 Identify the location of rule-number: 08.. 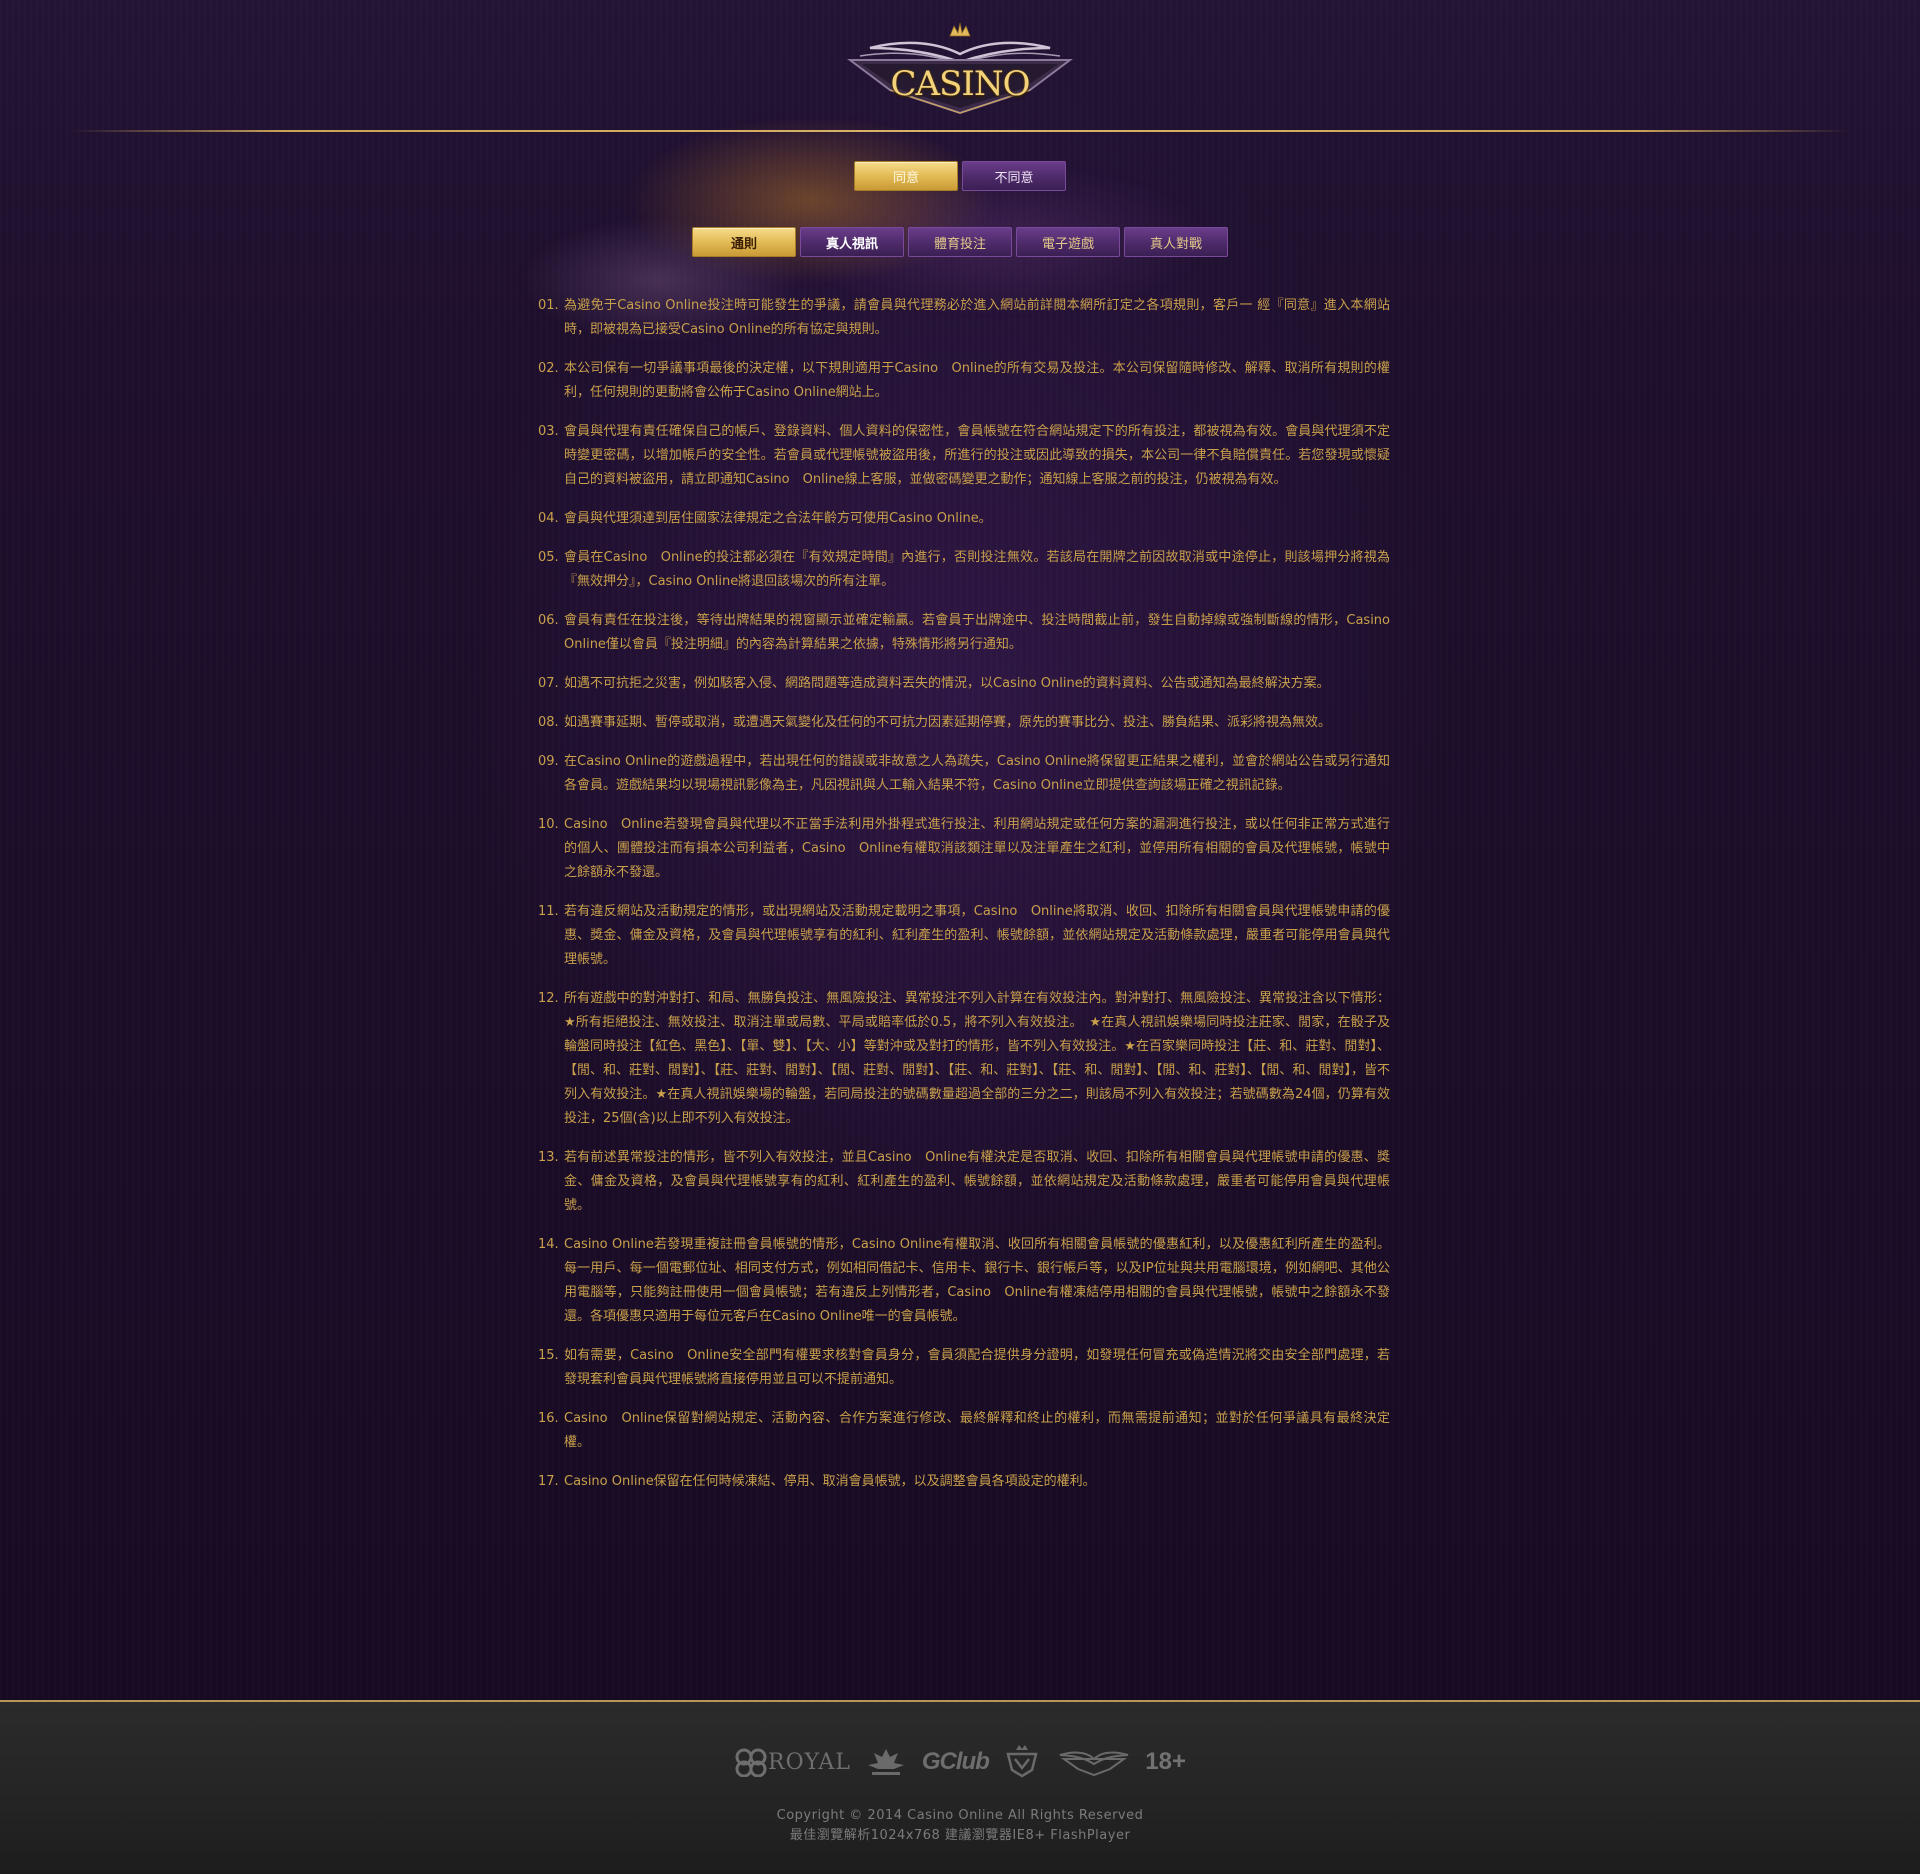
(548, 722).